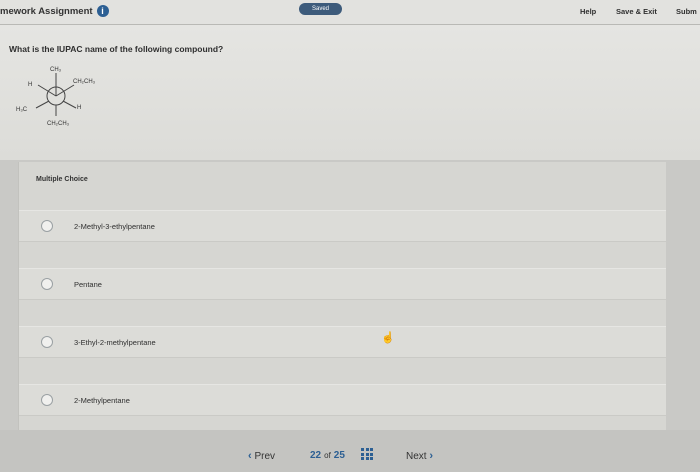  I want to click on title-text: mework Assignment, so click(46, 11).